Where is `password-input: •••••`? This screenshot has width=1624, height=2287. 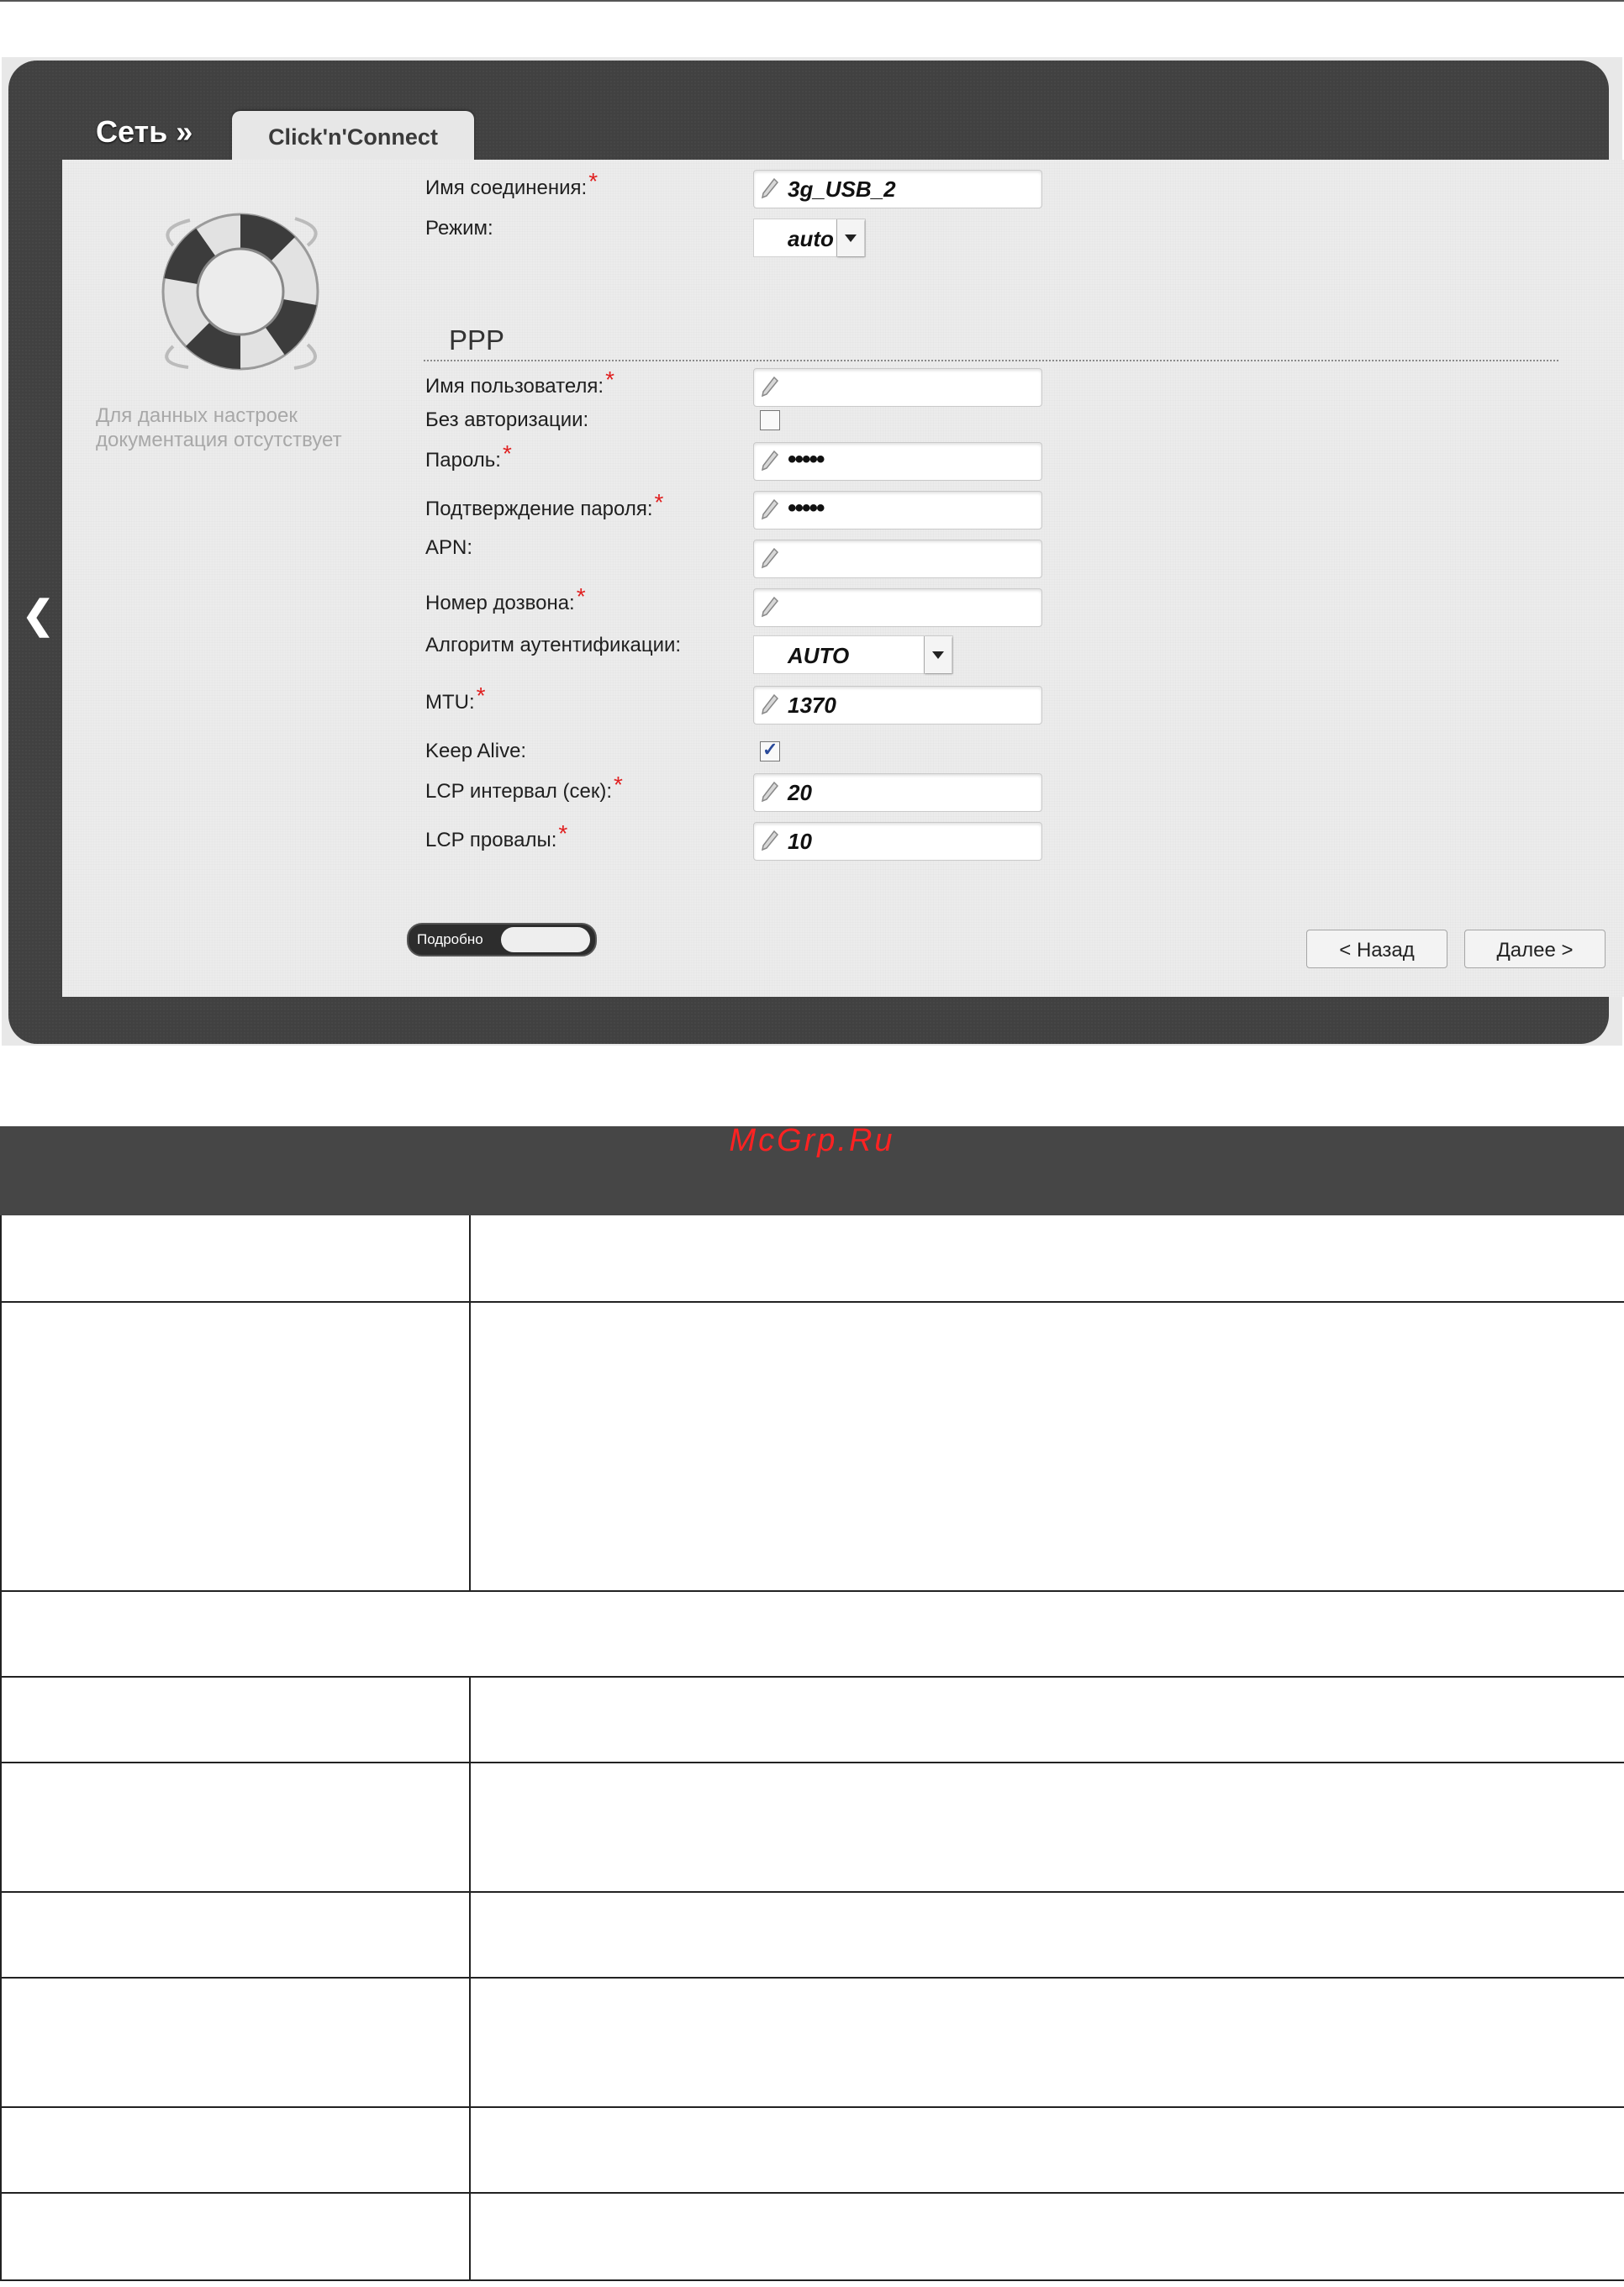
password-input: ••••• is located at coordinates (897, 461).